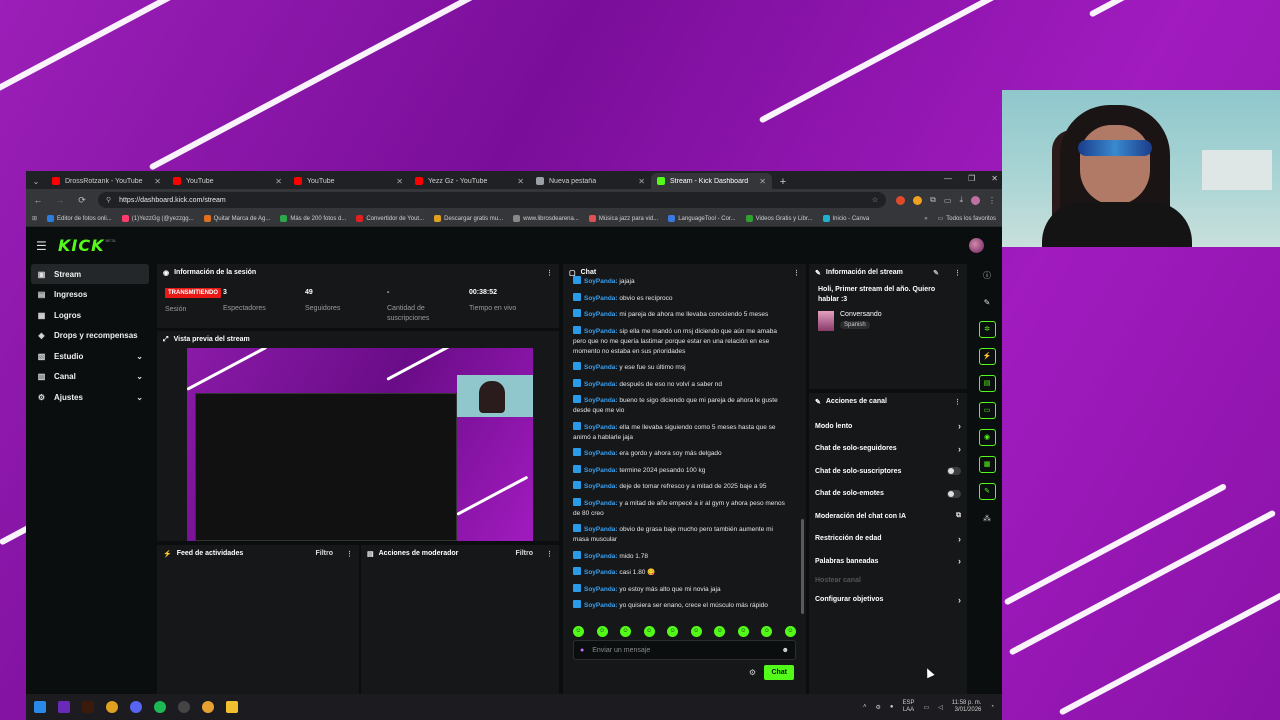 The width and height of the screenshot is (1280, 720). I want to click on sidepanel-icon: ▭, so click(948, 200).